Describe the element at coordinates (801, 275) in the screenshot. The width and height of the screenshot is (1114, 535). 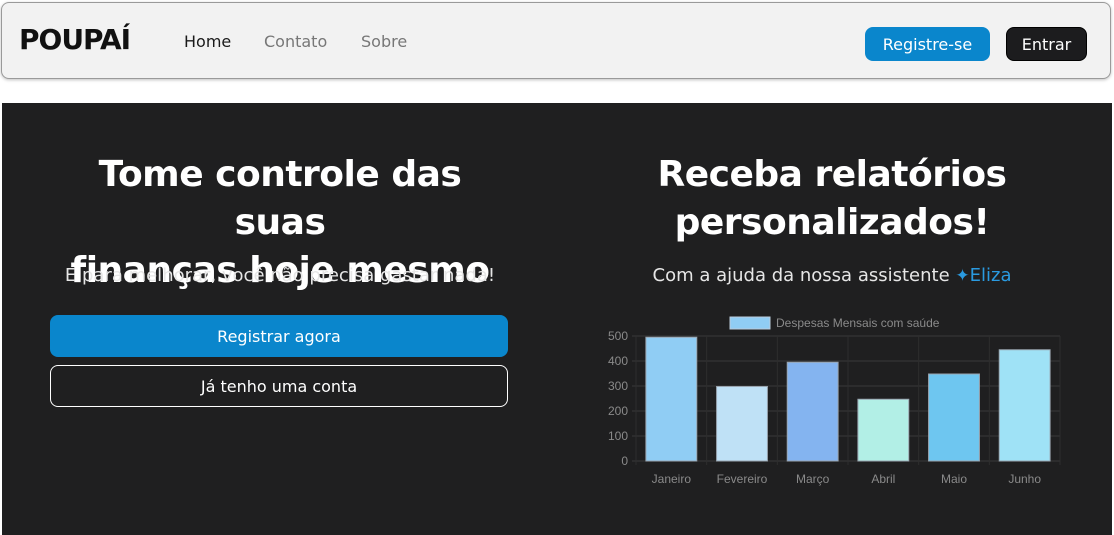
I see `assistant-subtitle-text: Com a ajuda da nossa assistente` at that location.